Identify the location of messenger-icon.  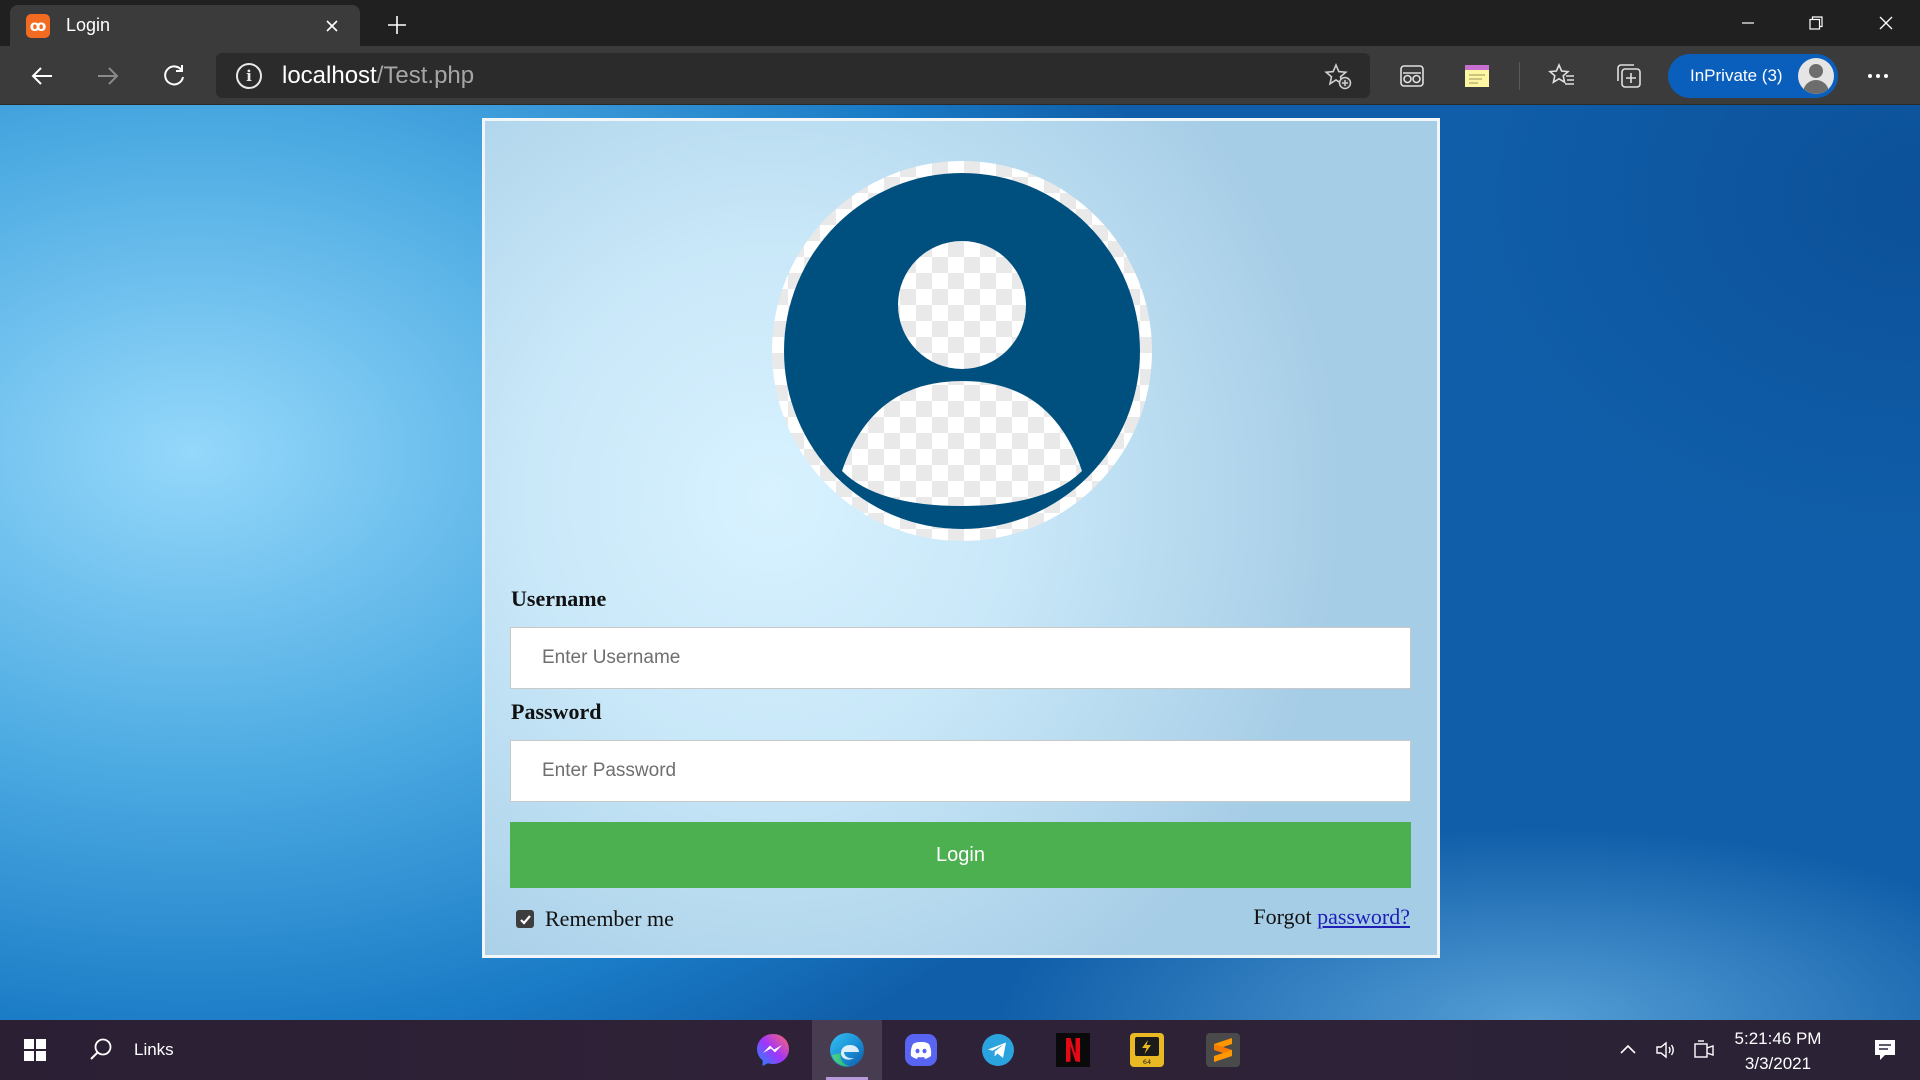
(773, 1050).